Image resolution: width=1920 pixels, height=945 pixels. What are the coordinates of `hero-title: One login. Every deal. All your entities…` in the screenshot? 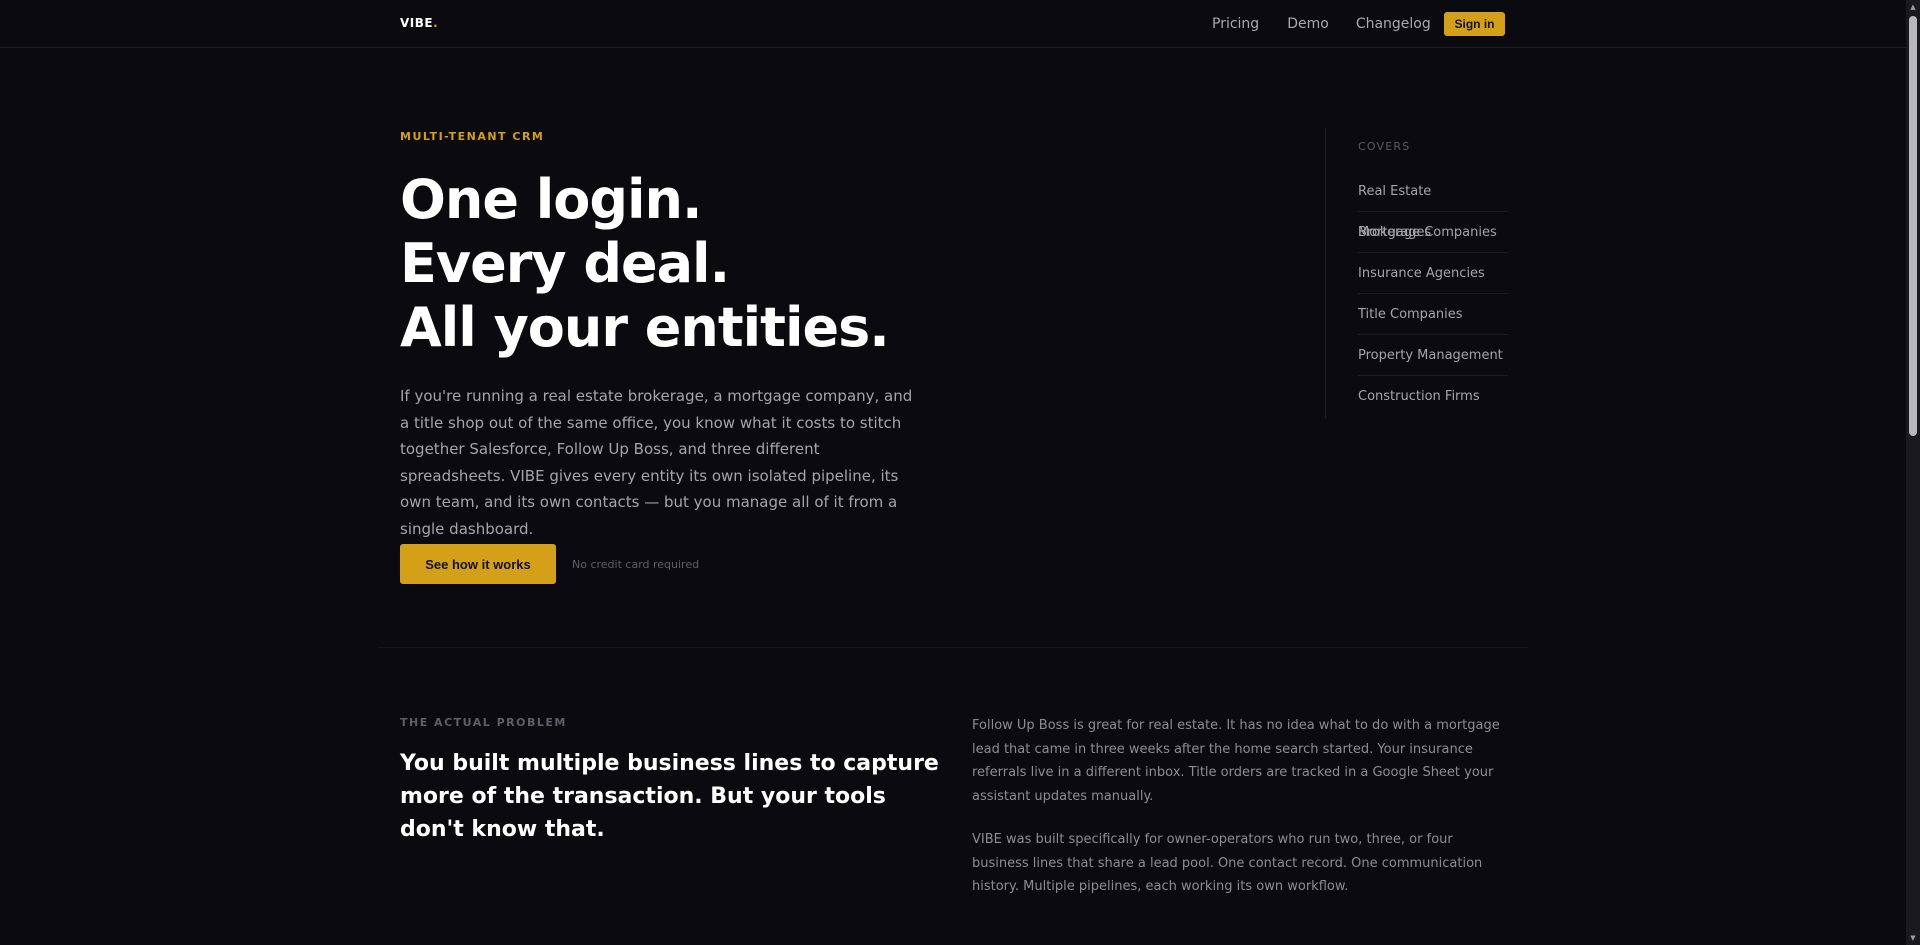 It's located at (645, 264).